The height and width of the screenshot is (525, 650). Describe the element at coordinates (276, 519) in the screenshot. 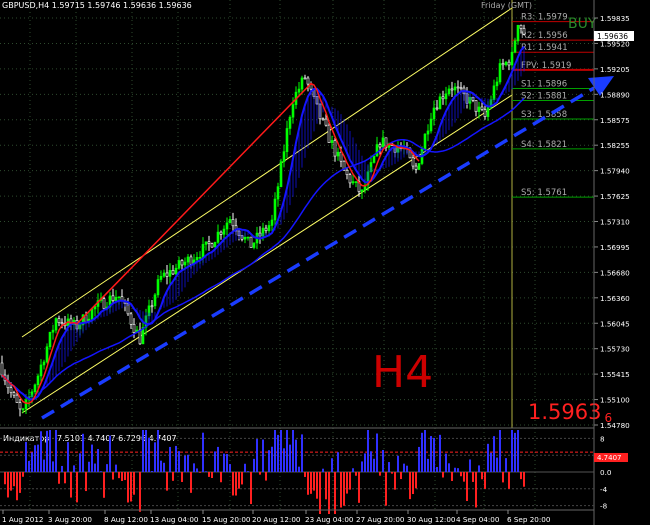

I see `time-tick-label: 20 Aug 12:00` at that location.